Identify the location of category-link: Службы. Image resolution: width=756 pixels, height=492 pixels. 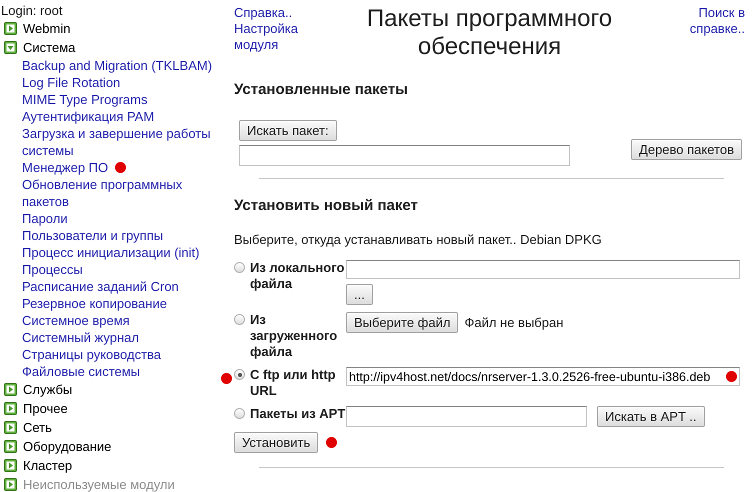
(47, 389).